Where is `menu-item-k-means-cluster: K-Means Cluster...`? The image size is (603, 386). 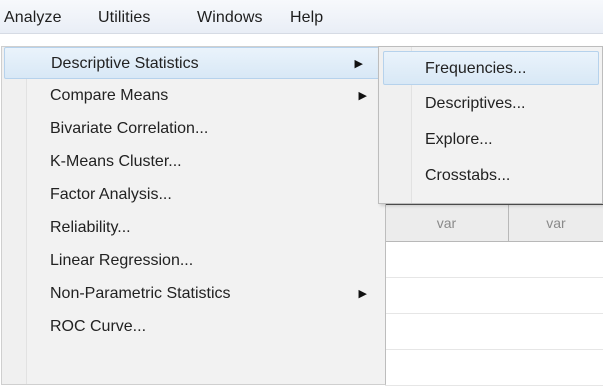
menu-item-k-means-cluster: K-Means Cluster... is located at coordinates (193, 162).